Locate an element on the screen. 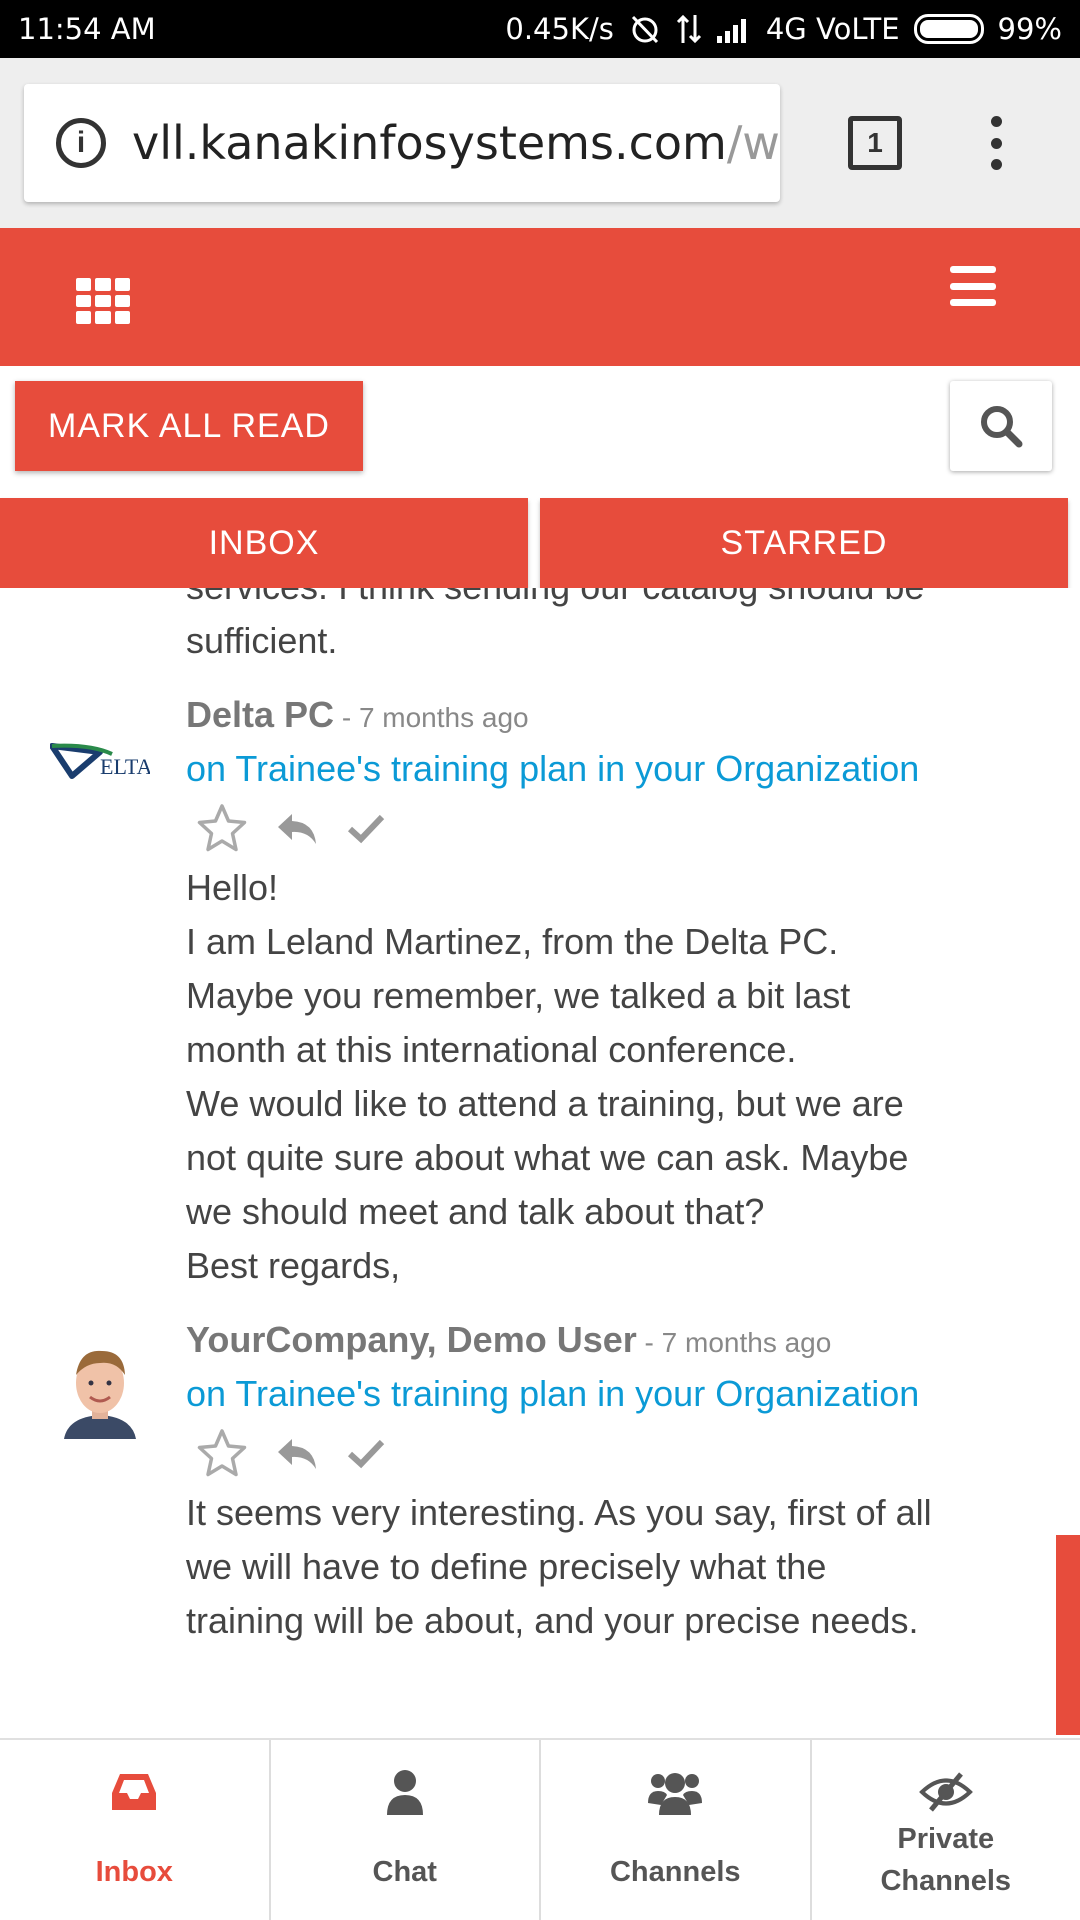 The height and width of the screenshot is (1920, 1080). status-right: 0.45K/s 4G VoLTE 99% is located at coordinates (783, 29).